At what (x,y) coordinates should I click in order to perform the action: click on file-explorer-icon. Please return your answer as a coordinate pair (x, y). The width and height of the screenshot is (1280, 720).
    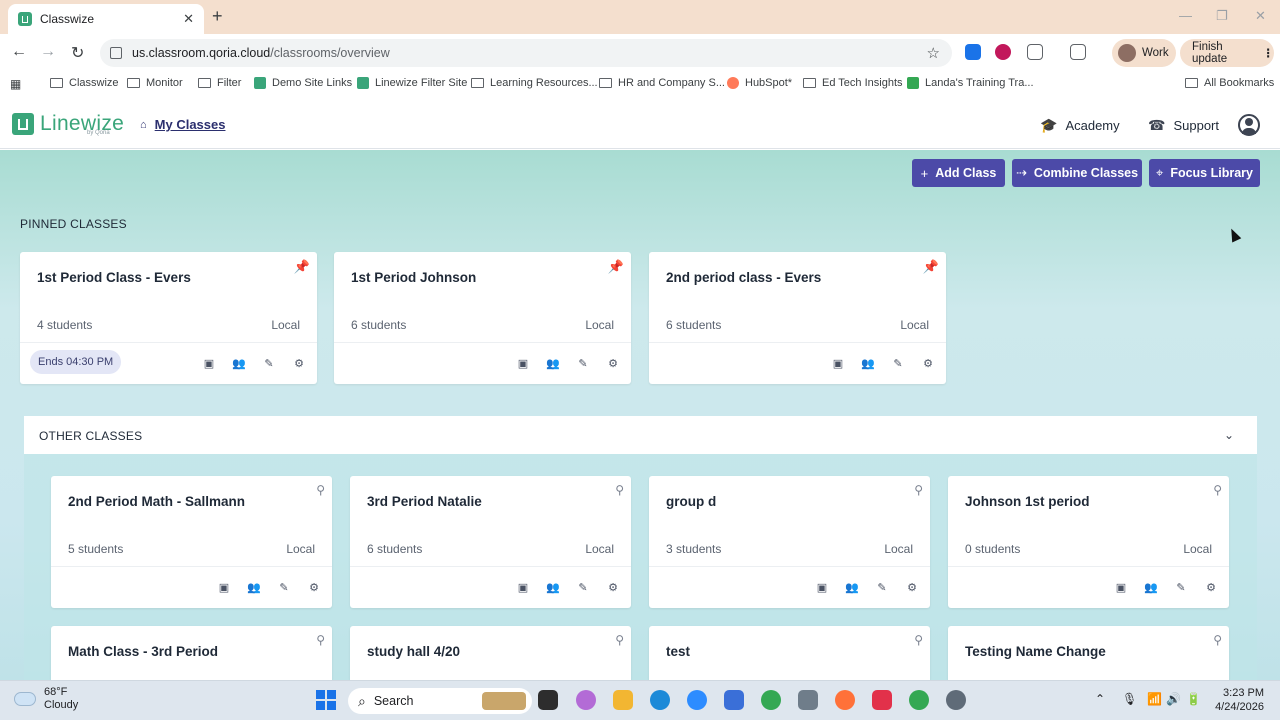
    Looking at the image, I should click on (623, 700).